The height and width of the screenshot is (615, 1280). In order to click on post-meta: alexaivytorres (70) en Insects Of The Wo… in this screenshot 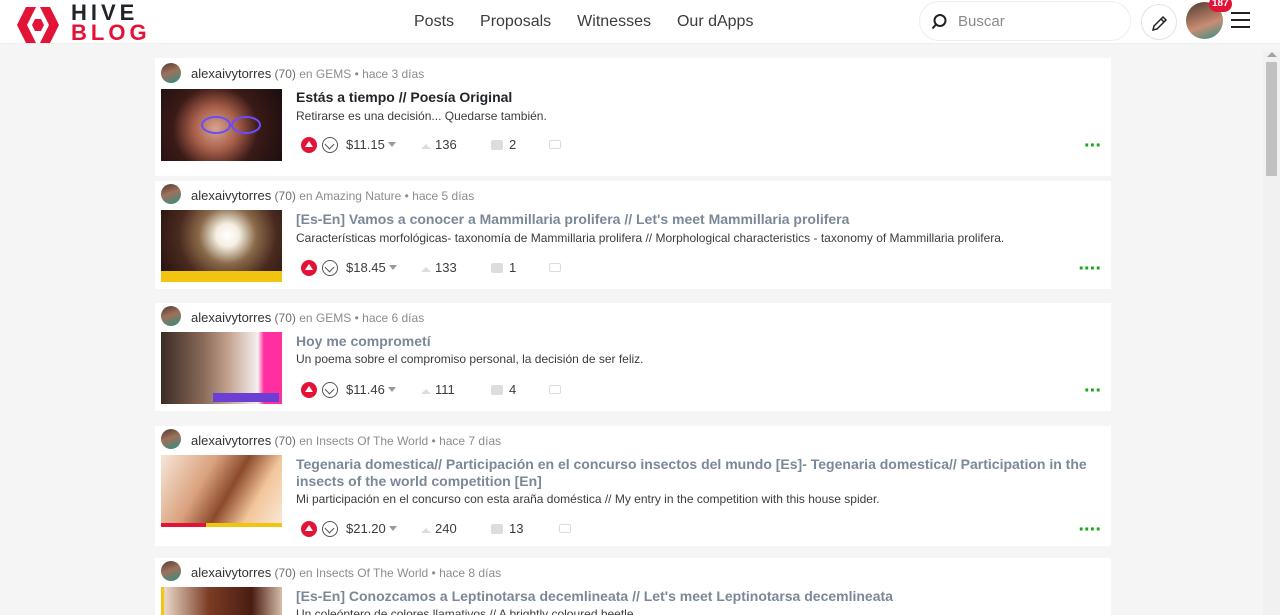, I will do `click(346, 440)`.